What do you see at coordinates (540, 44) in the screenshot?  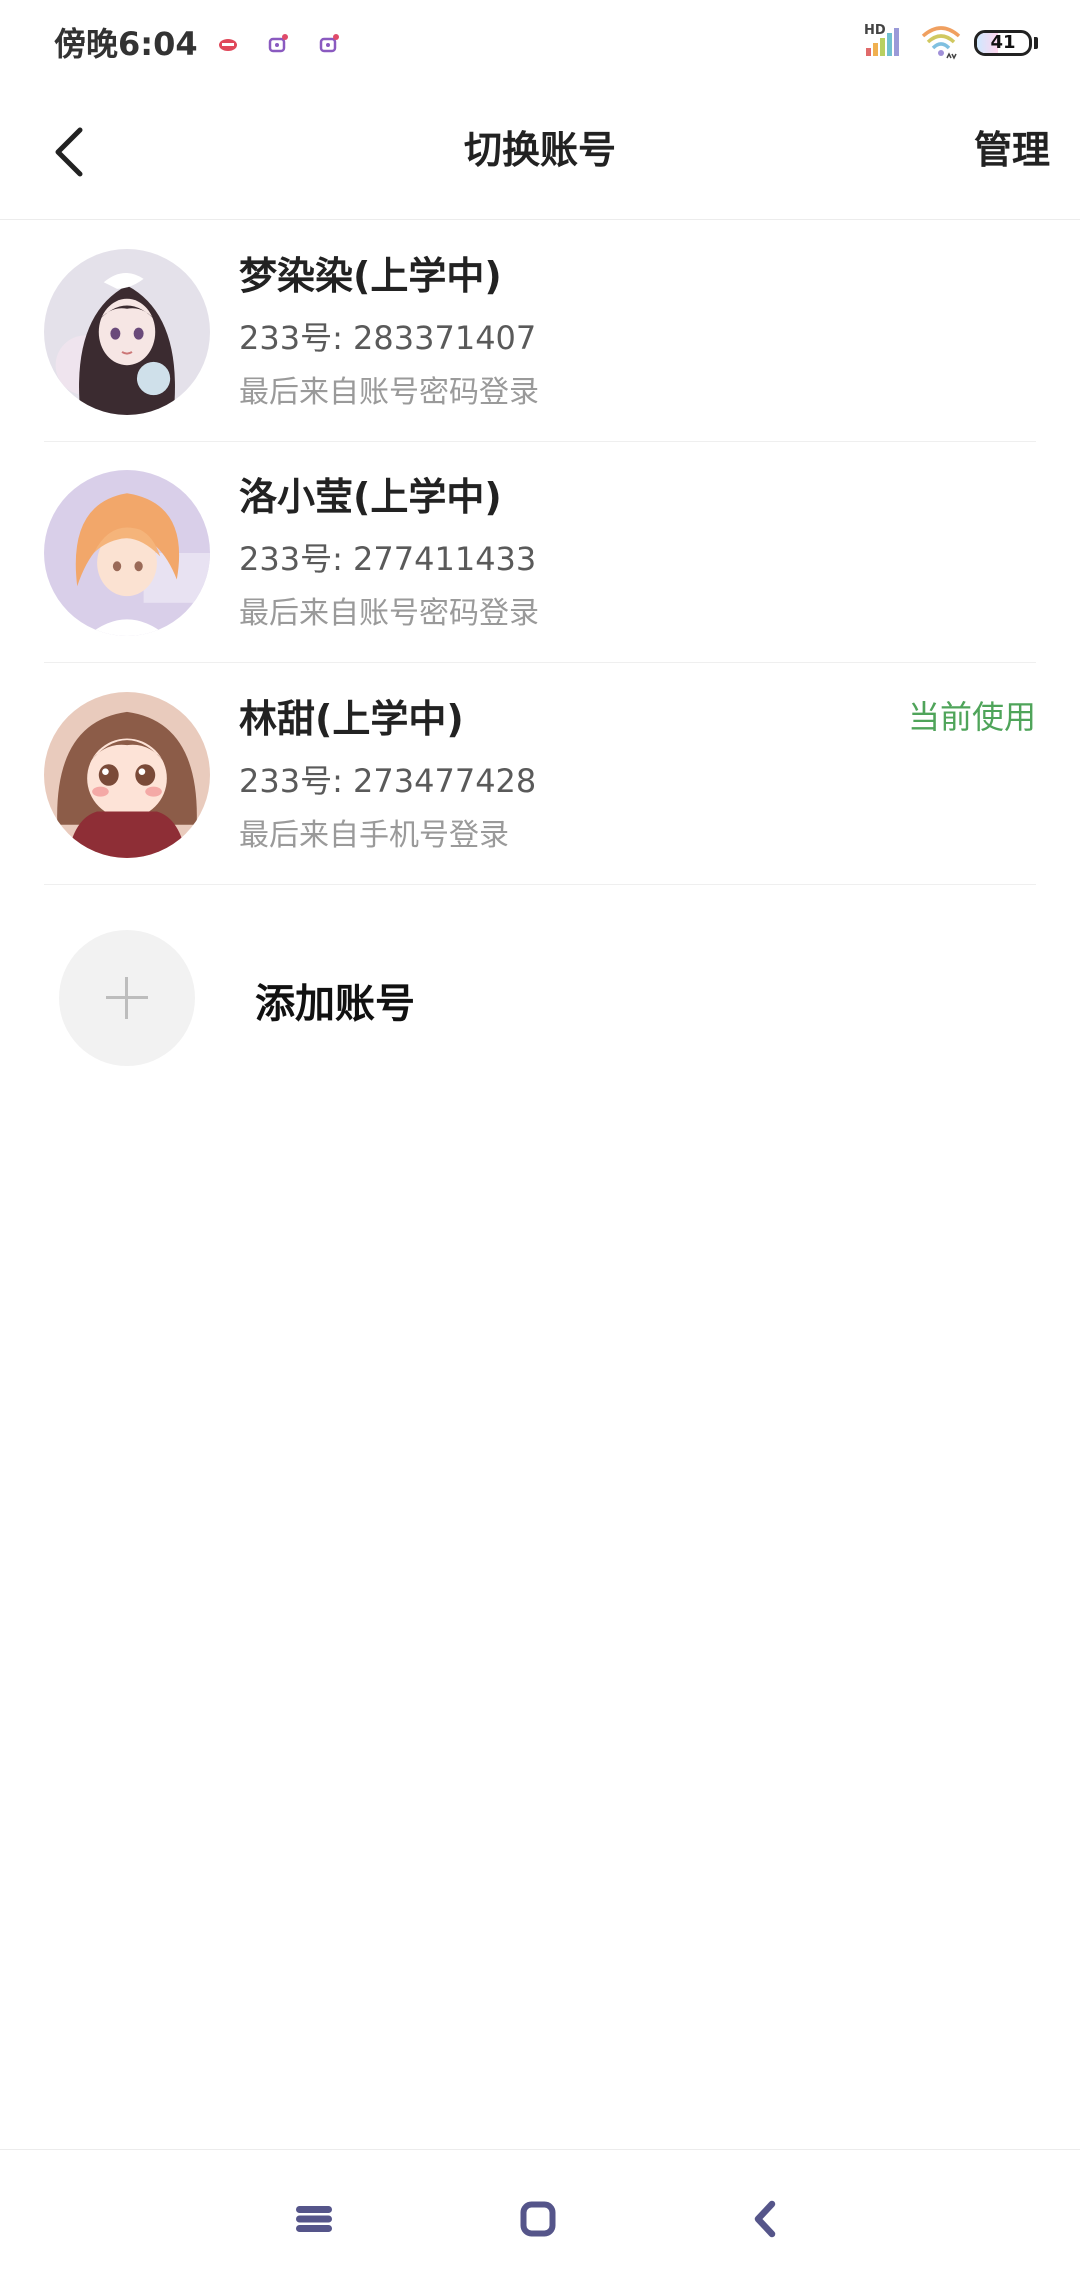 I see `status-bar: 傍晚6:04 HD 41` at bounding box center [540, 44].